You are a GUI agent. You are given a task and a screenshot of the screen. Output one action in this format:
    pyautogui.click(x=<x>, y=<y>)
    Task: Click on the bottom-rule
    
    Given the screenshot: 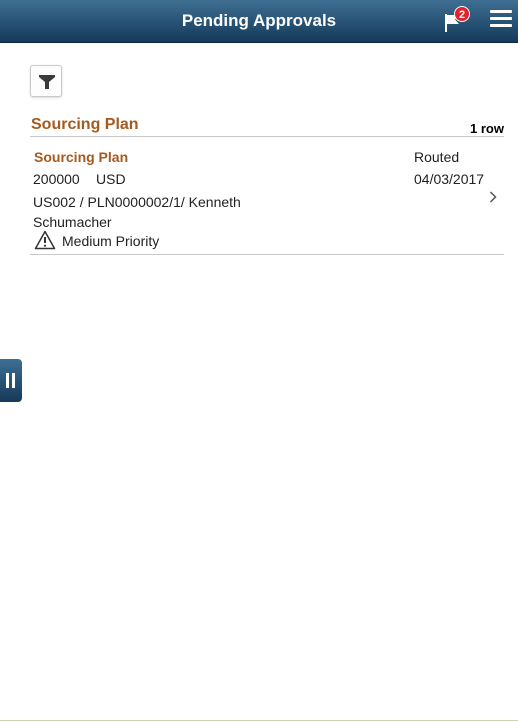 What is the action you would take?
    pyautogui.click(x=259, y=720)
    